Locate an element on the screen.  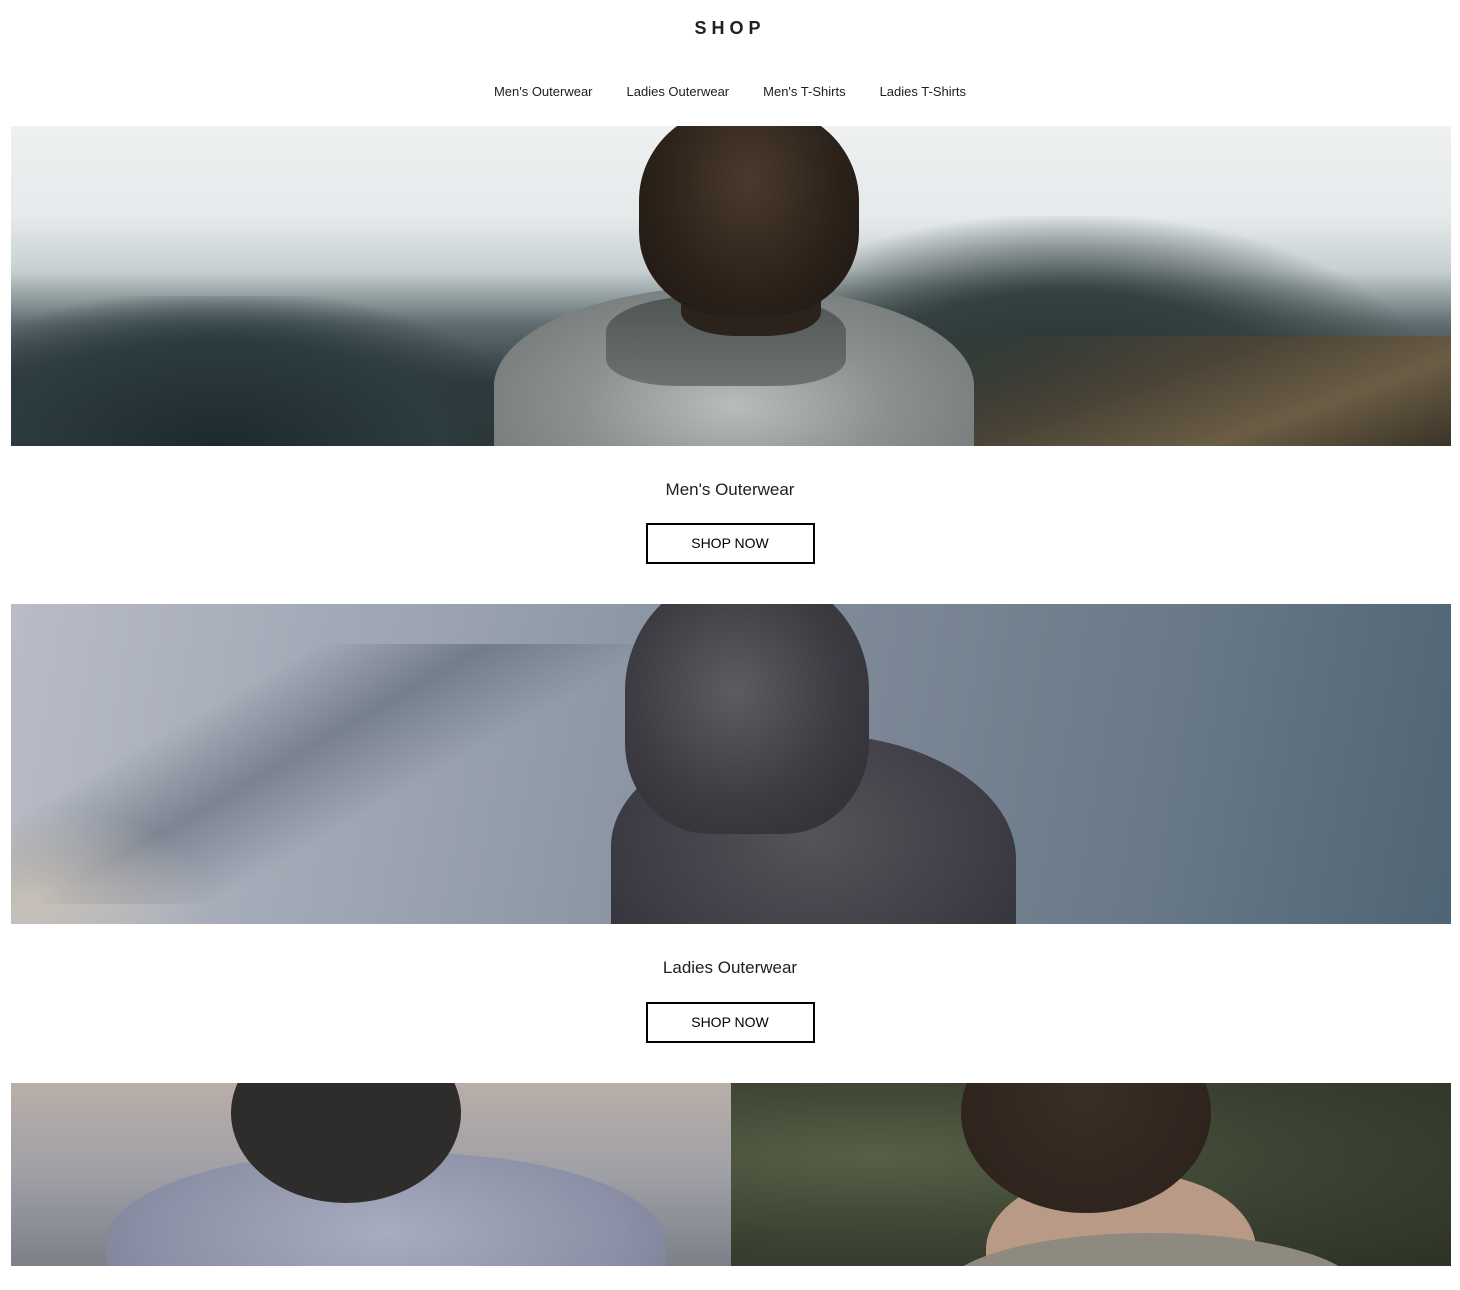
shop-now-mens-outerwear-button: SHOP NOW is located at coordinates (730, 543).